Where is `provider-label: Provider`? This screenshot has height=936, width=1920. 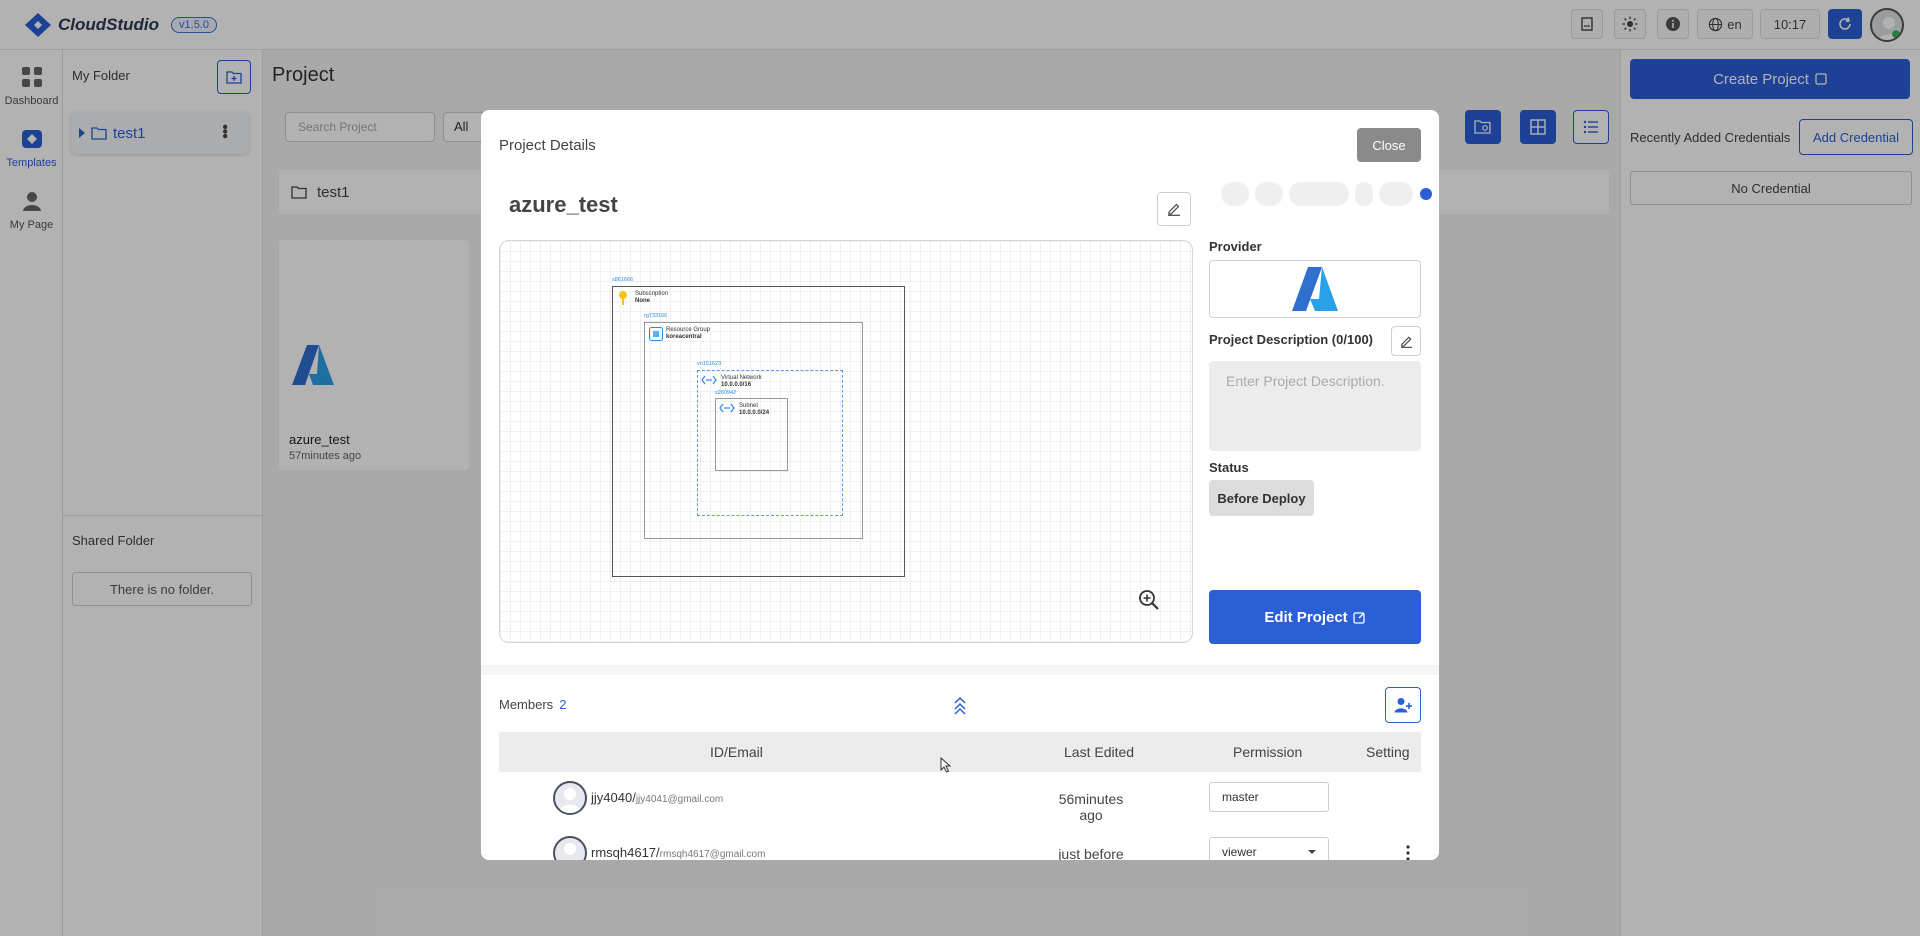 provider-label: Provider is located at coordinates (1235, 246).